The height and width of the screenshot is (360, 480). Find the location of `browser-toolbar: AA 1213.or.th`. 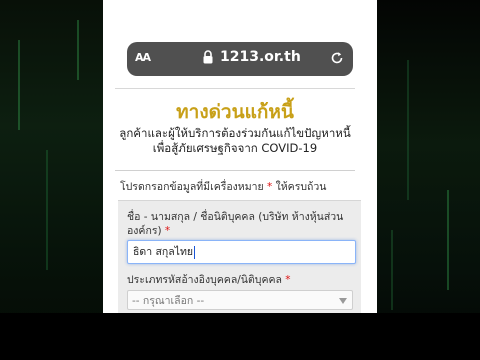

browser-toolbar: AA 1213.or.th is located at coordinates (240, 43).